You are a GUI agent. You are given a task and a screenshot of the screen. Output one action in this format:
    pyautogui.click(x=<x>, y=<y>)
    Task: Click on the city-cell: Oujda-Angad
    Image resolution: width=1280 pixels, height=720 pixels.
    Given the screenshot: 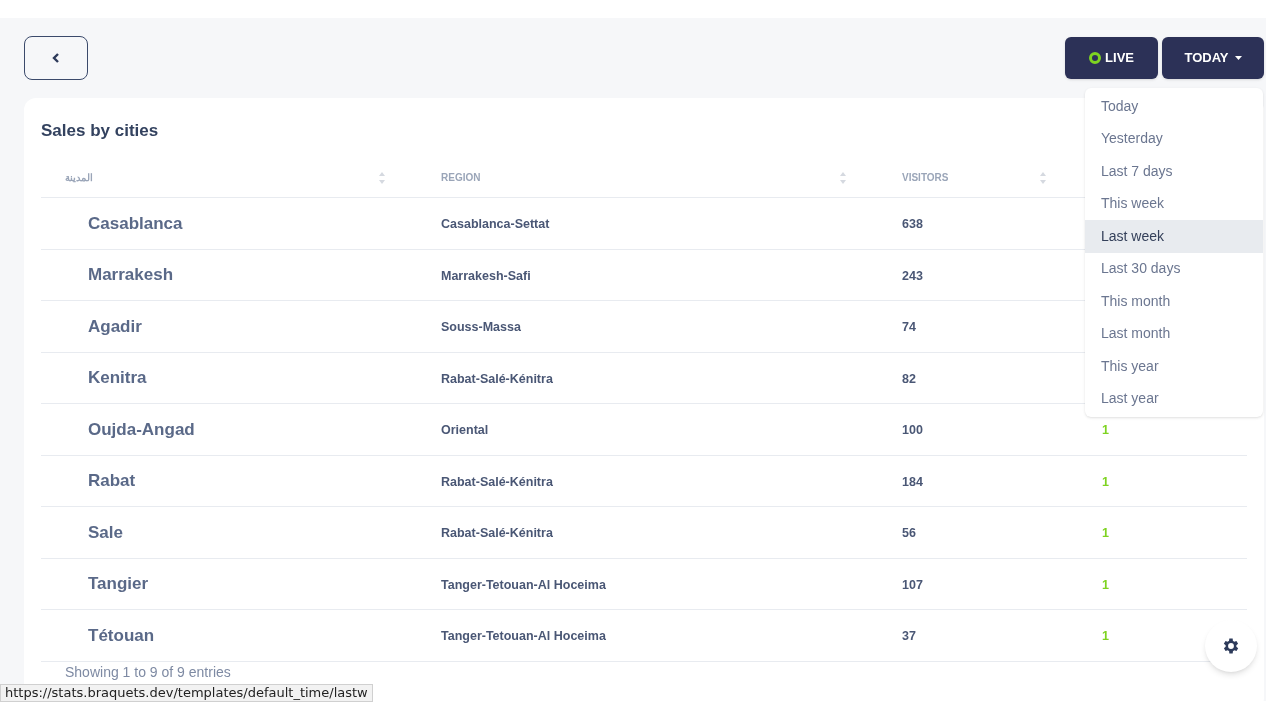 What is the action you would take?
    pyautogui.click(x=141, y=429)
    